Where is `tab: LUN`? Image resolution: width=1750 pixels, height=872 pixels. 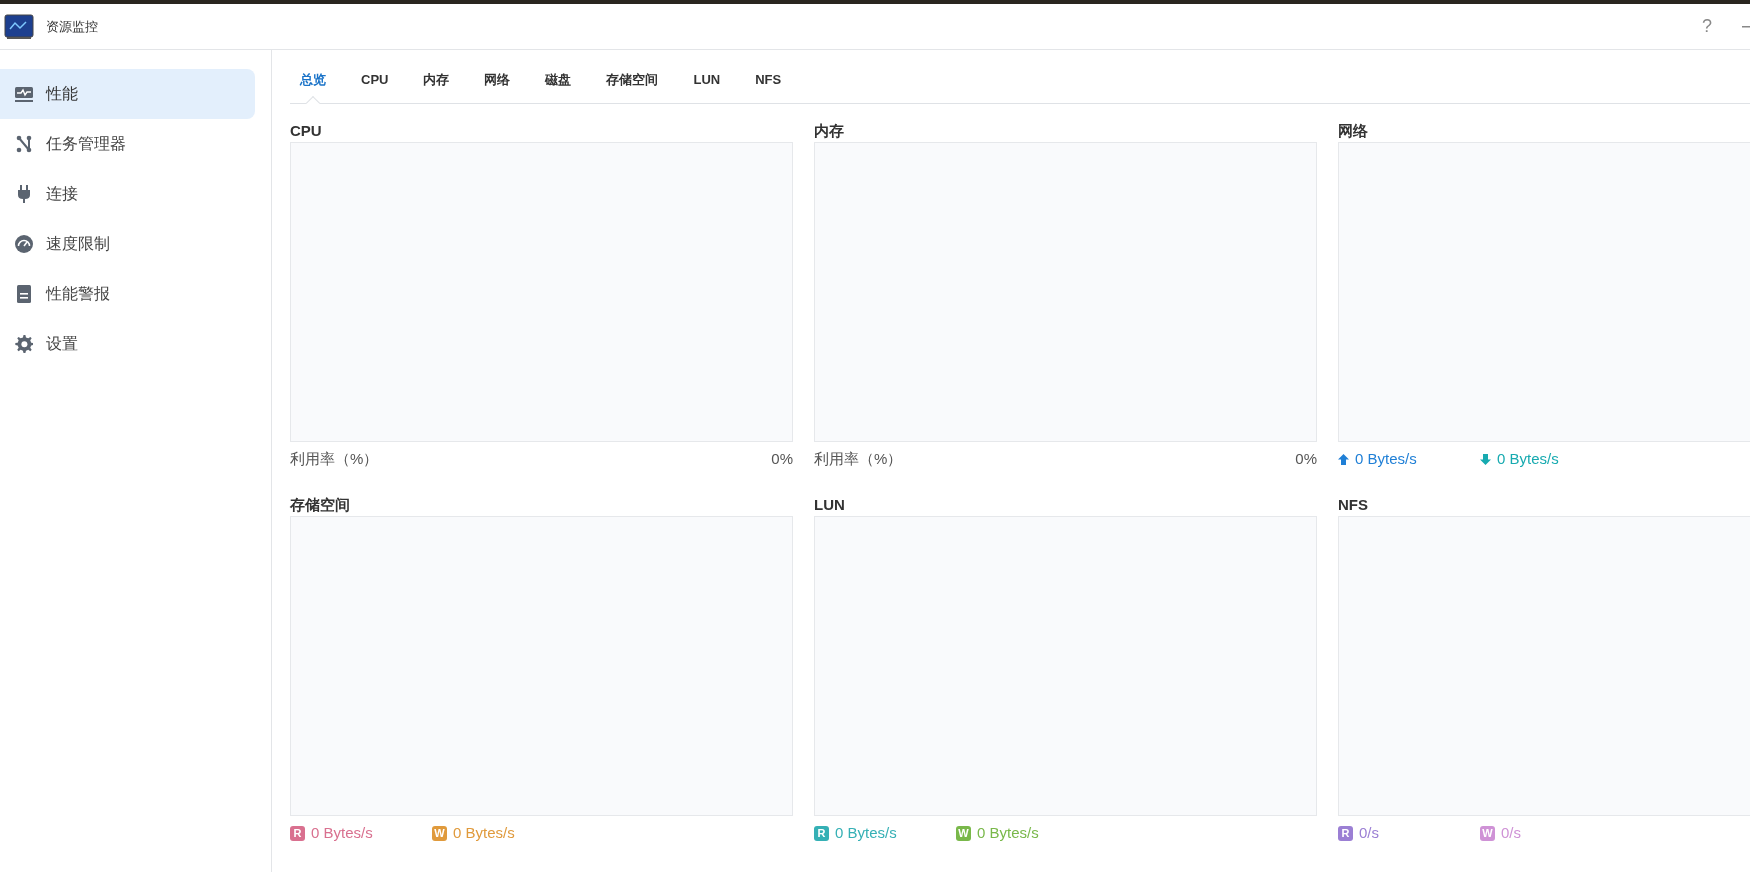 tab: LUN is located at coordinates (707, 86).